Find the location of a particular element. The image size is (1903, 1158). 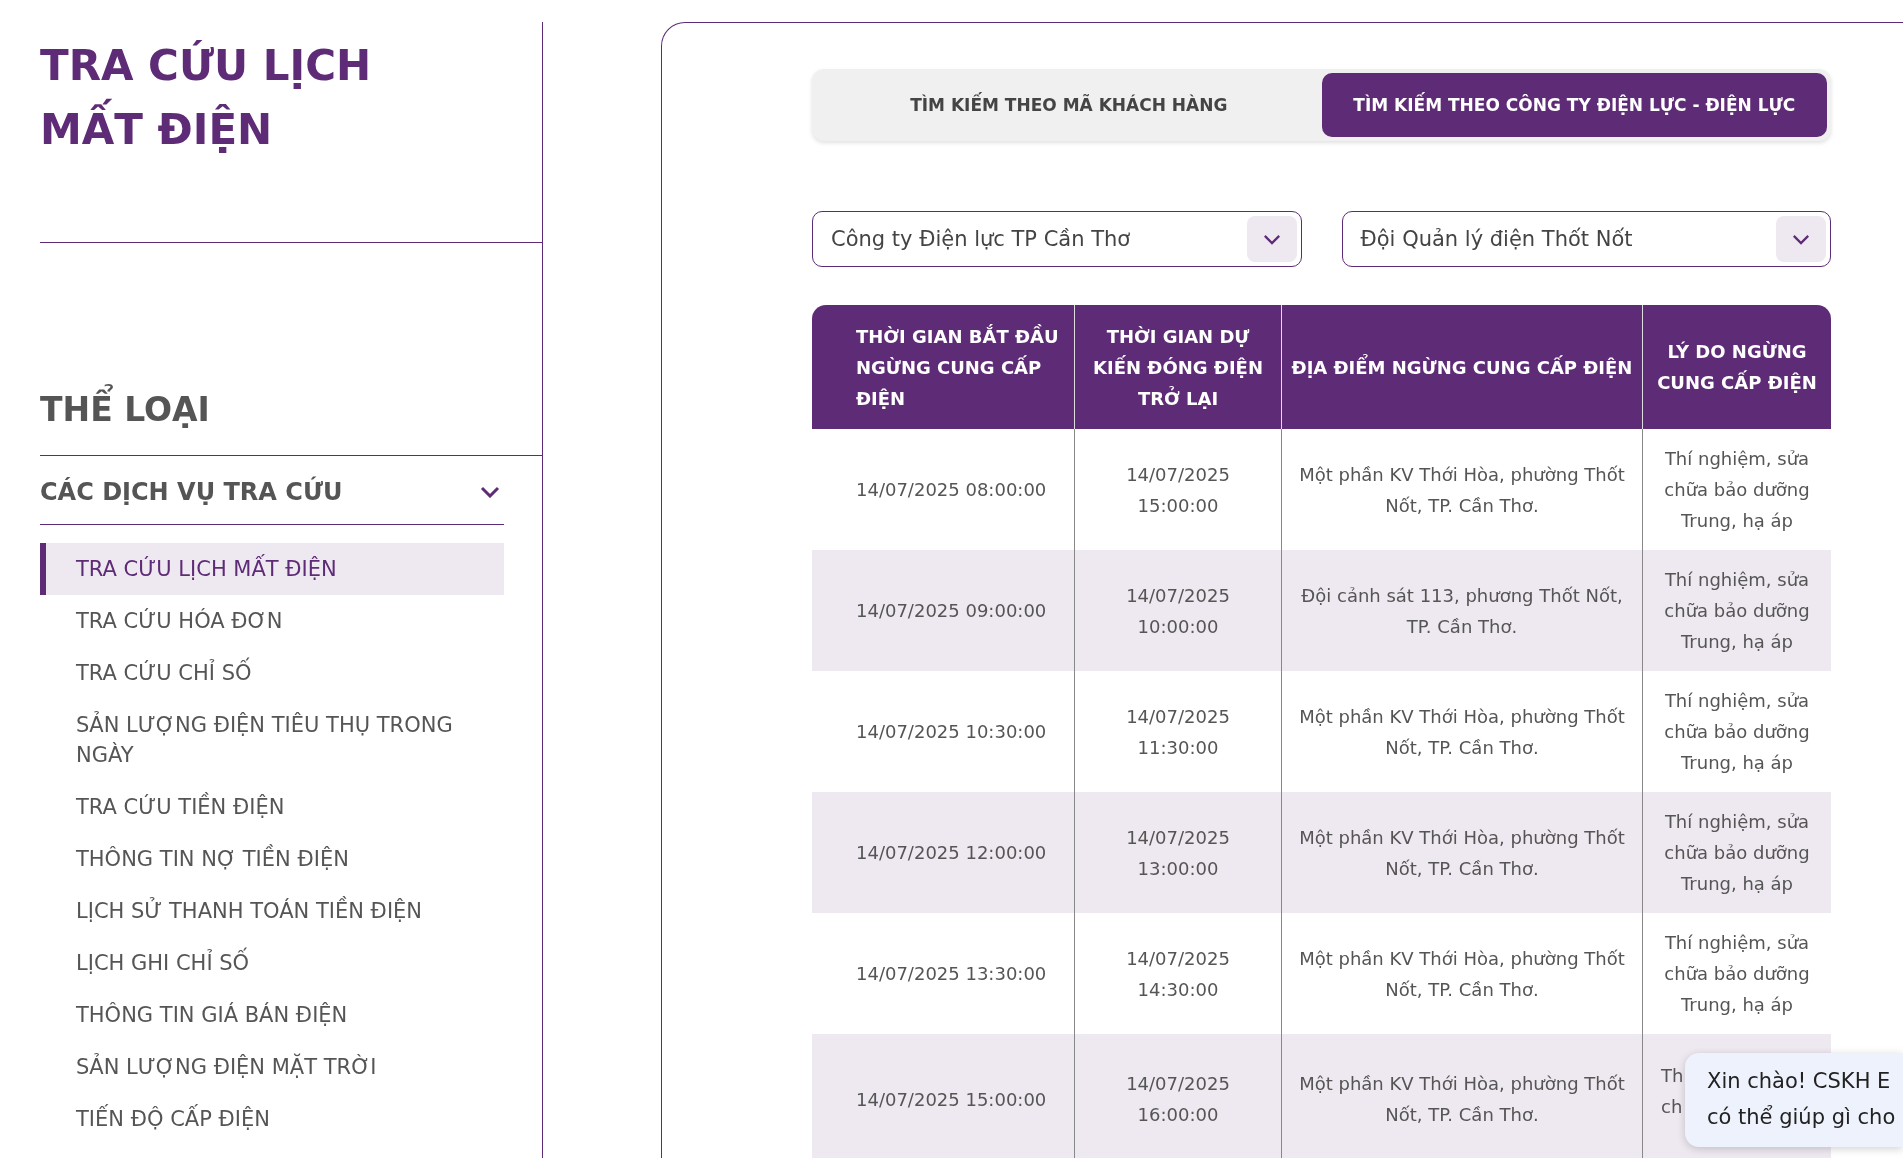

sidebar-item: SẢN LƯỢNG ĐIỆN TIÊU THỤ TRONG NGÀY is located at coordinates (272, 740).